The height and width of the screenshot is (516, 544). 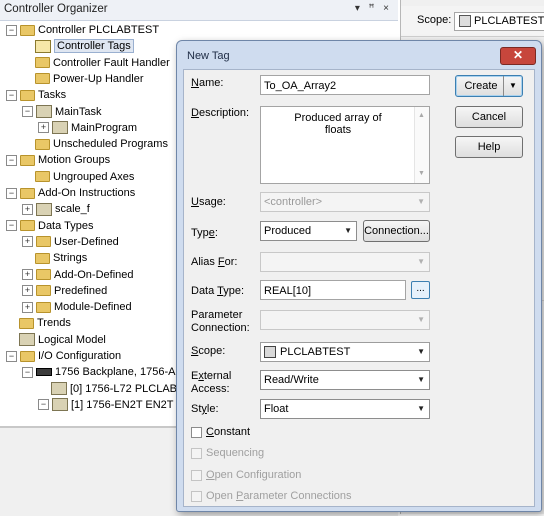 I want to click on tree-item: + scale_f, so click(x=56, y=209).